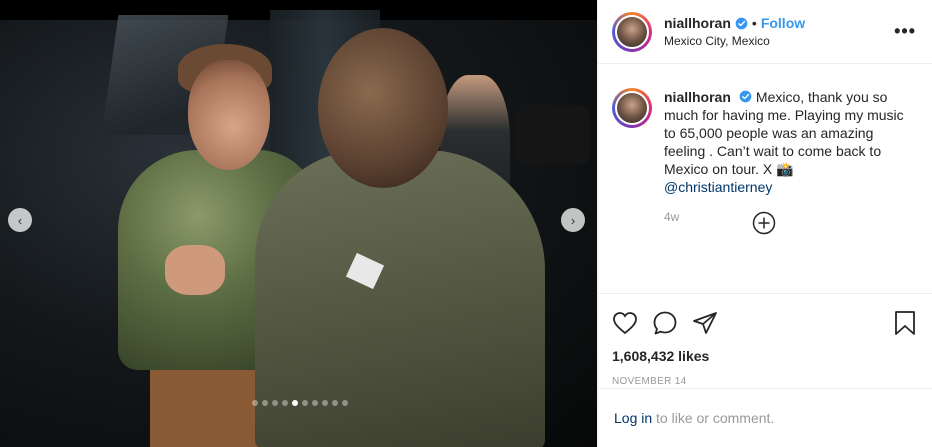 The height and width of the screenshot is (447, 932). Describe the element at coordinates (718, 187) in the screenshot. I see `mention-link: @christiantierney` at that location.